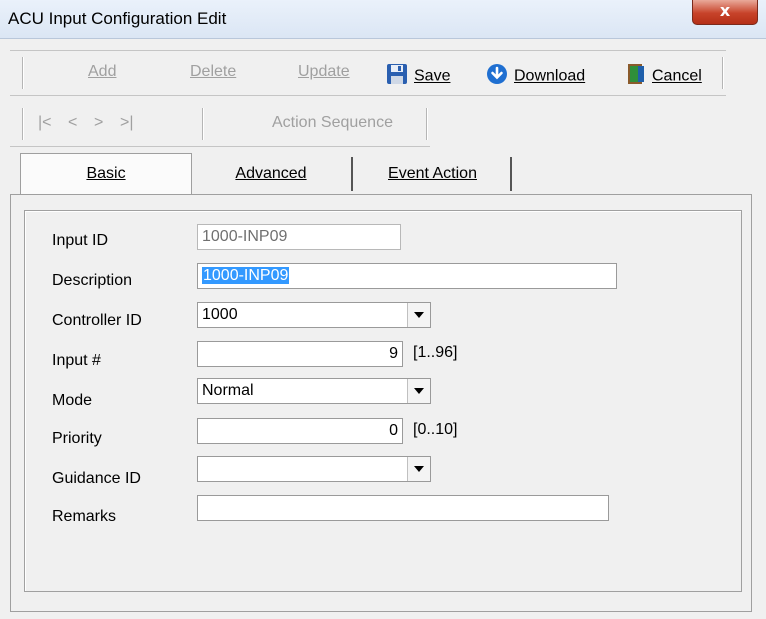  What do you see at coordinates (418, 76) in the screenshot?
I see `save-button: Save` at bounding box center [418, 76].